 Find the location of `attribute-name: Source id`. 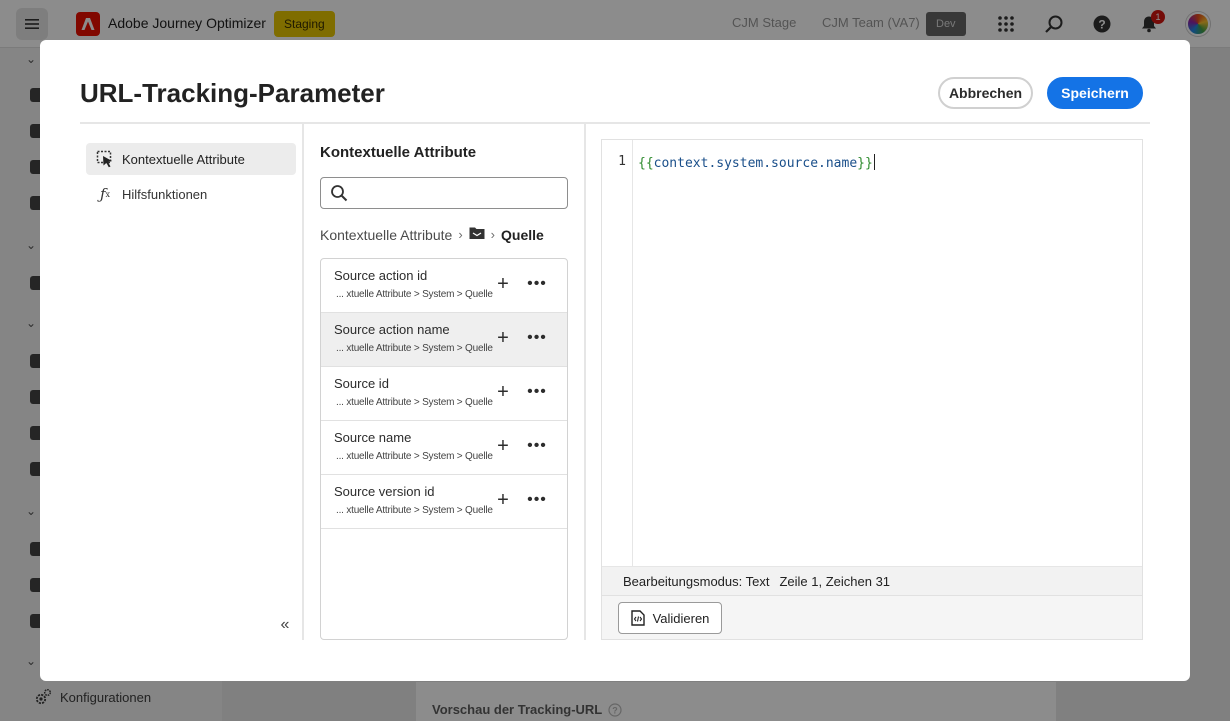

attribute-name: Source id is located at coordinates (361, 383).